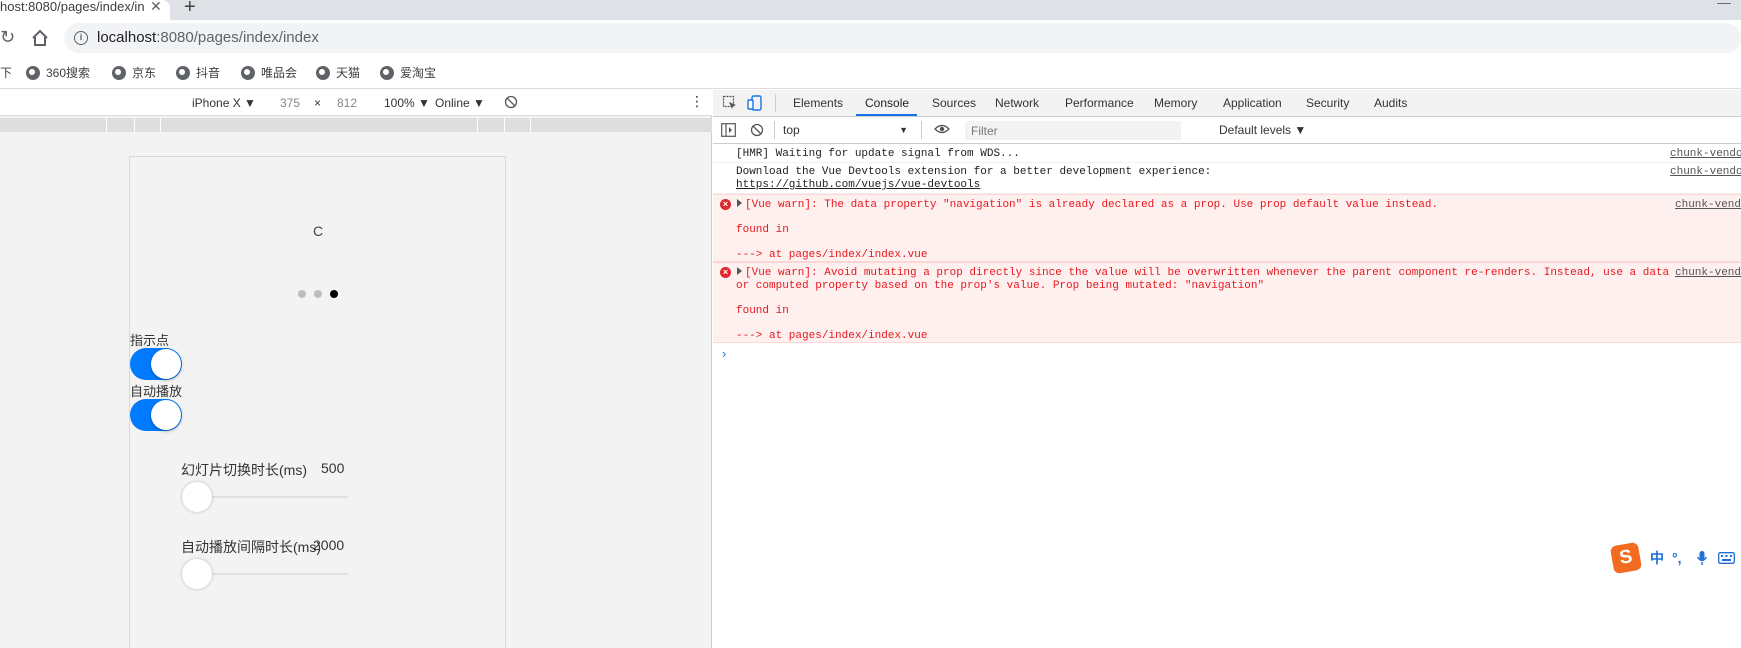  I want to click on bookmark-aitaobao: 爱淘宝, so click(408, 73).